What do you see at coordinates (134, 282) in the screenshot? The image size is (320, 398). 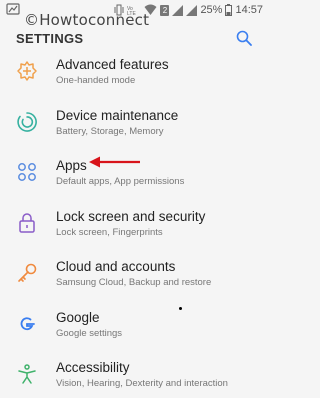 I see `settings-item-sublabel: Samsung Cloud, Backup and restore` at bounding box center [134, 282].